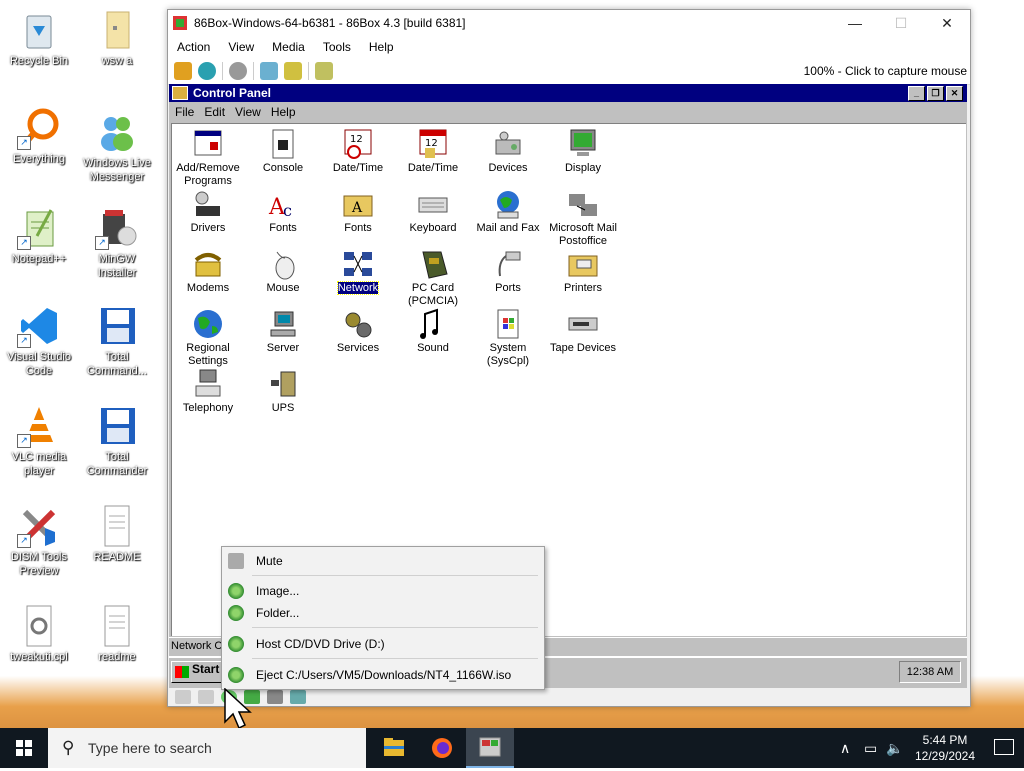  What do you see at coordinates (283, 271) in the screenshot?
I see `cp-item-mouse: Mouse` at bounding box center [283, 271].